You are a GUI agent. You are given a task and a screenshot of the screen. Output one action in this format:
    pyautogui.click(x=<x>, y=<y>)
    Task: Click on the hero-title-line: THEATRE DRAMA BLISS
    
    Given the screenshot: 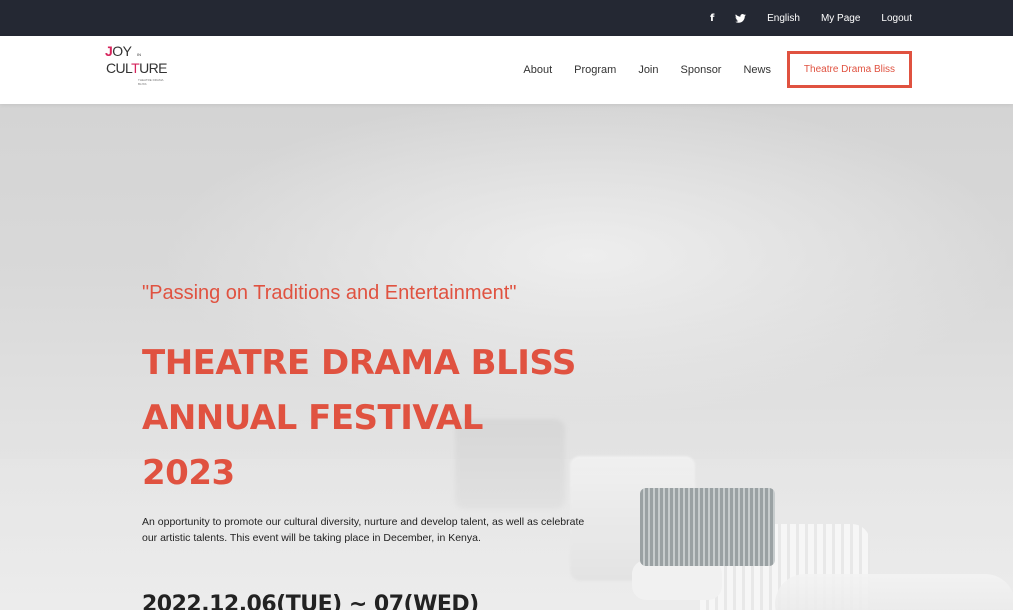 What is the action you would take?
    pyautogui.click(x=359, y=363)
    